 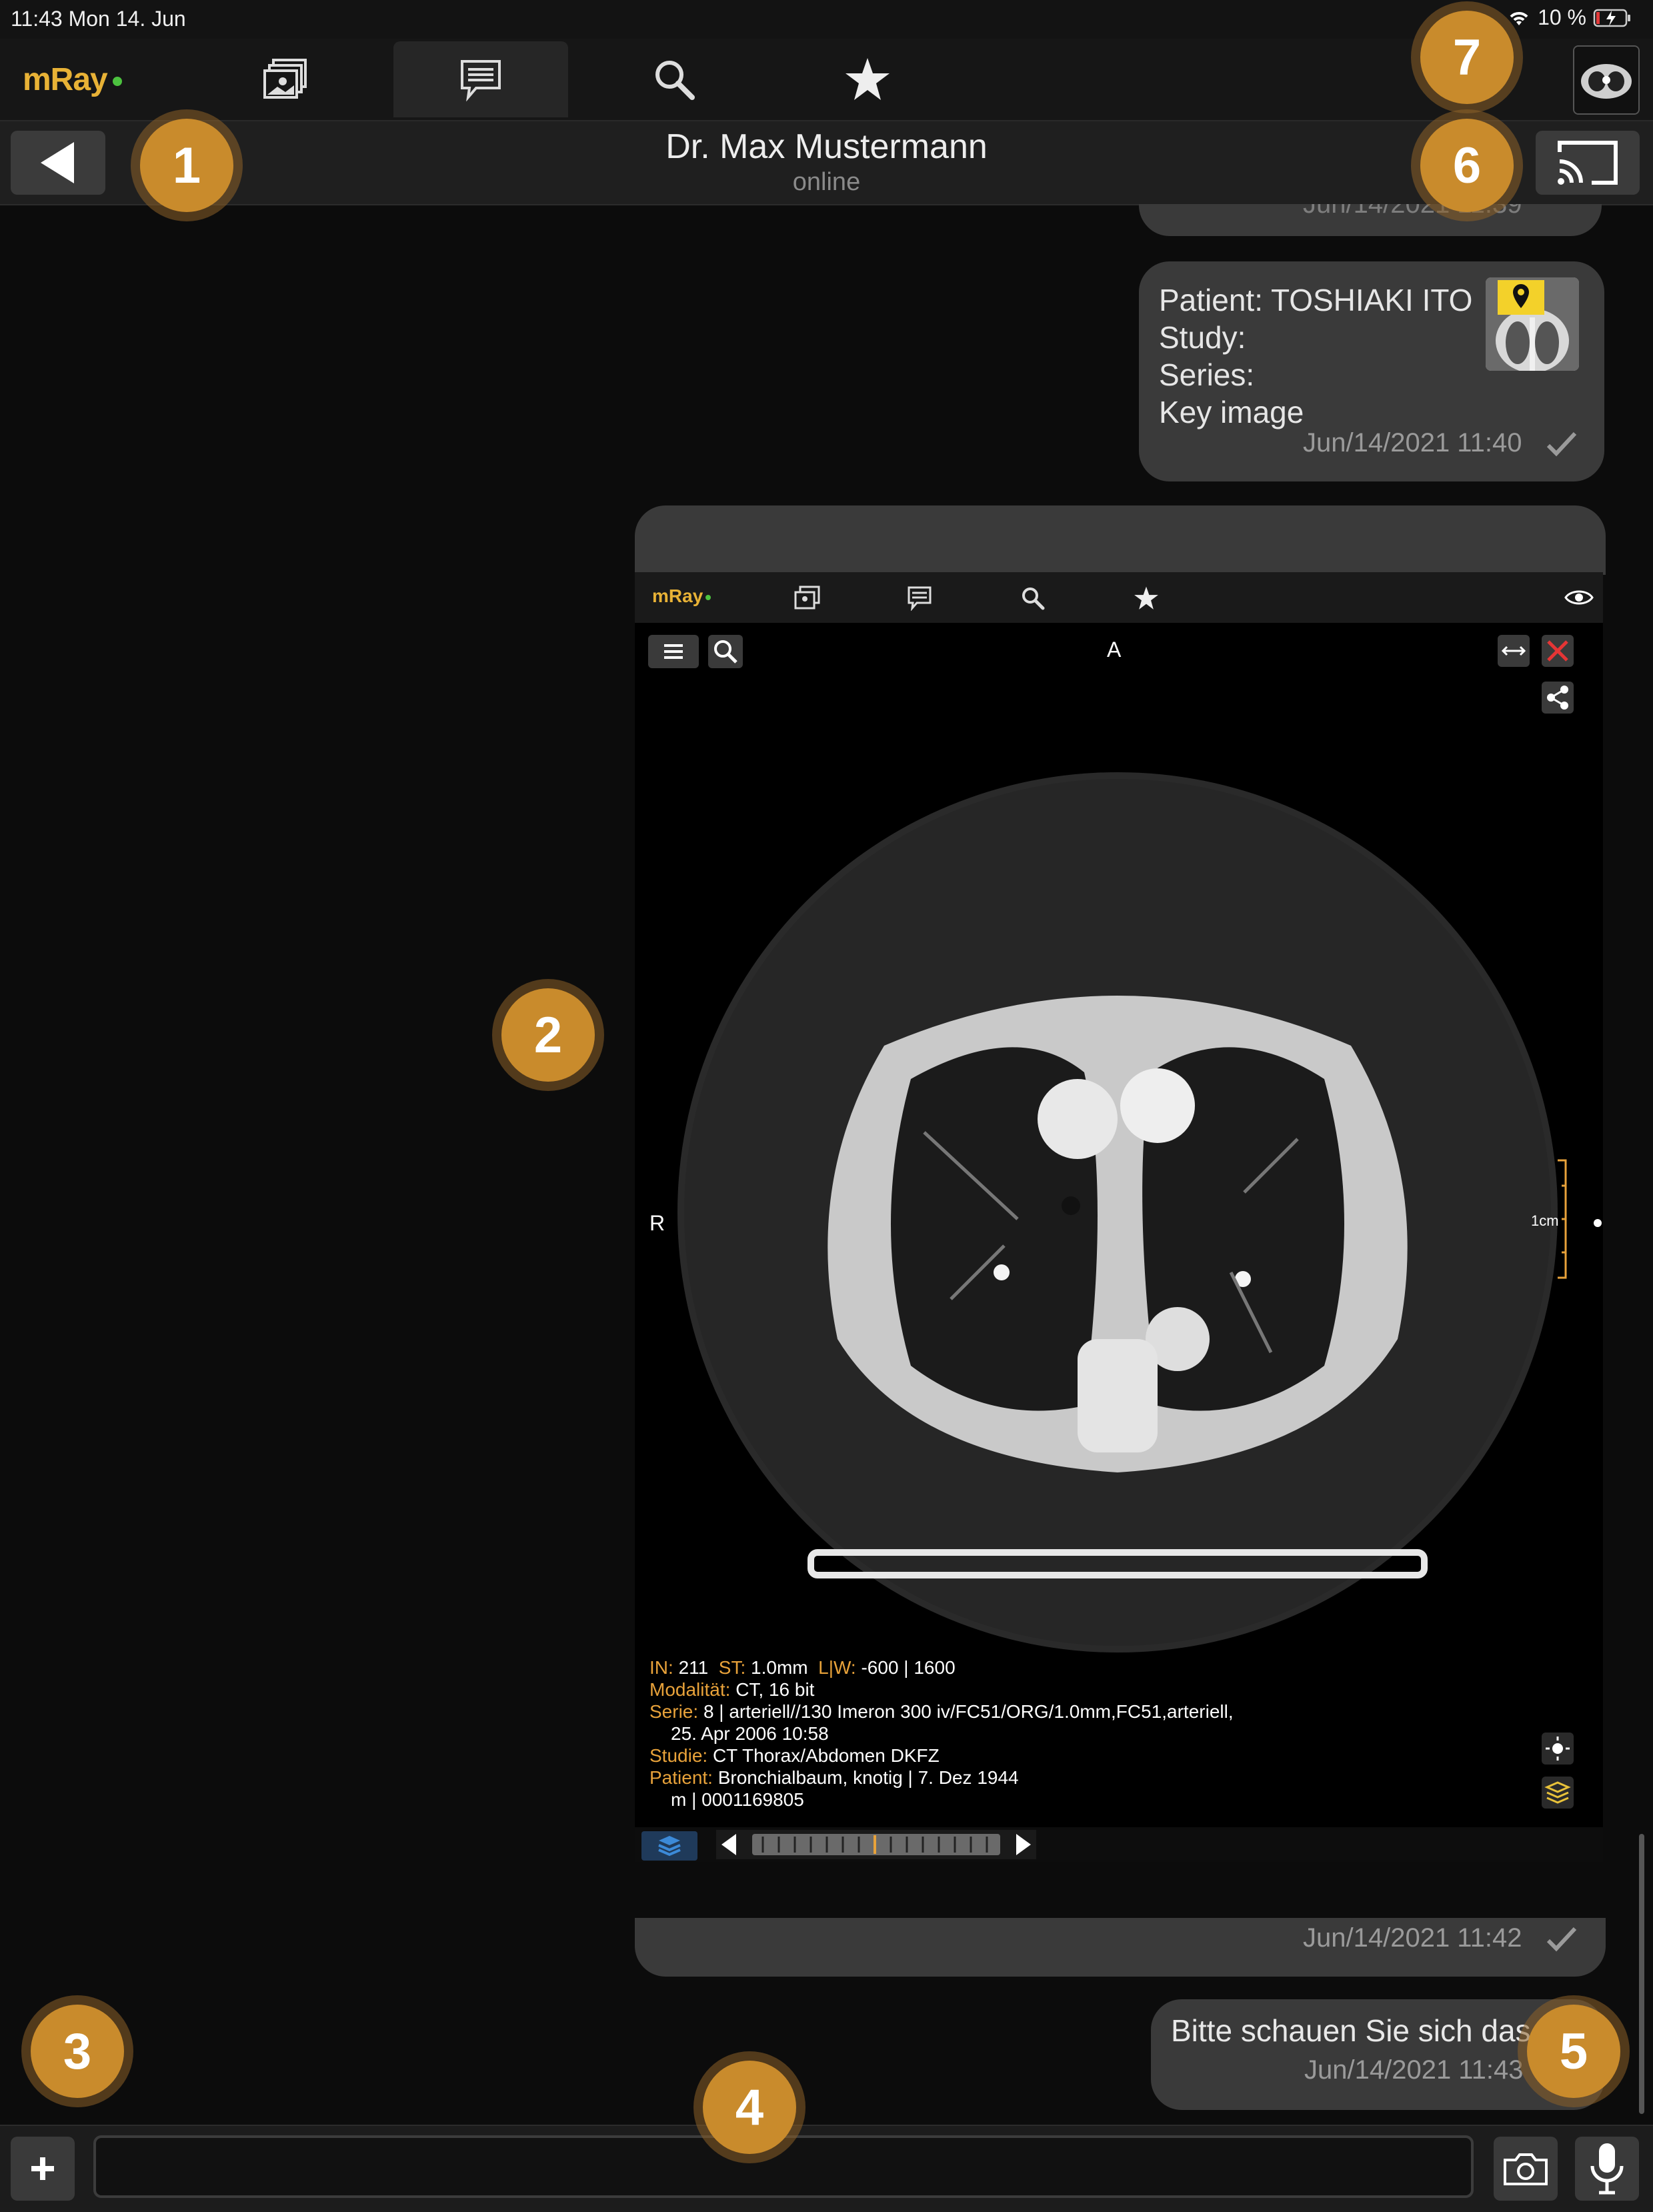 I want to click on viewer-images-icon, so click(x=807, y=598).